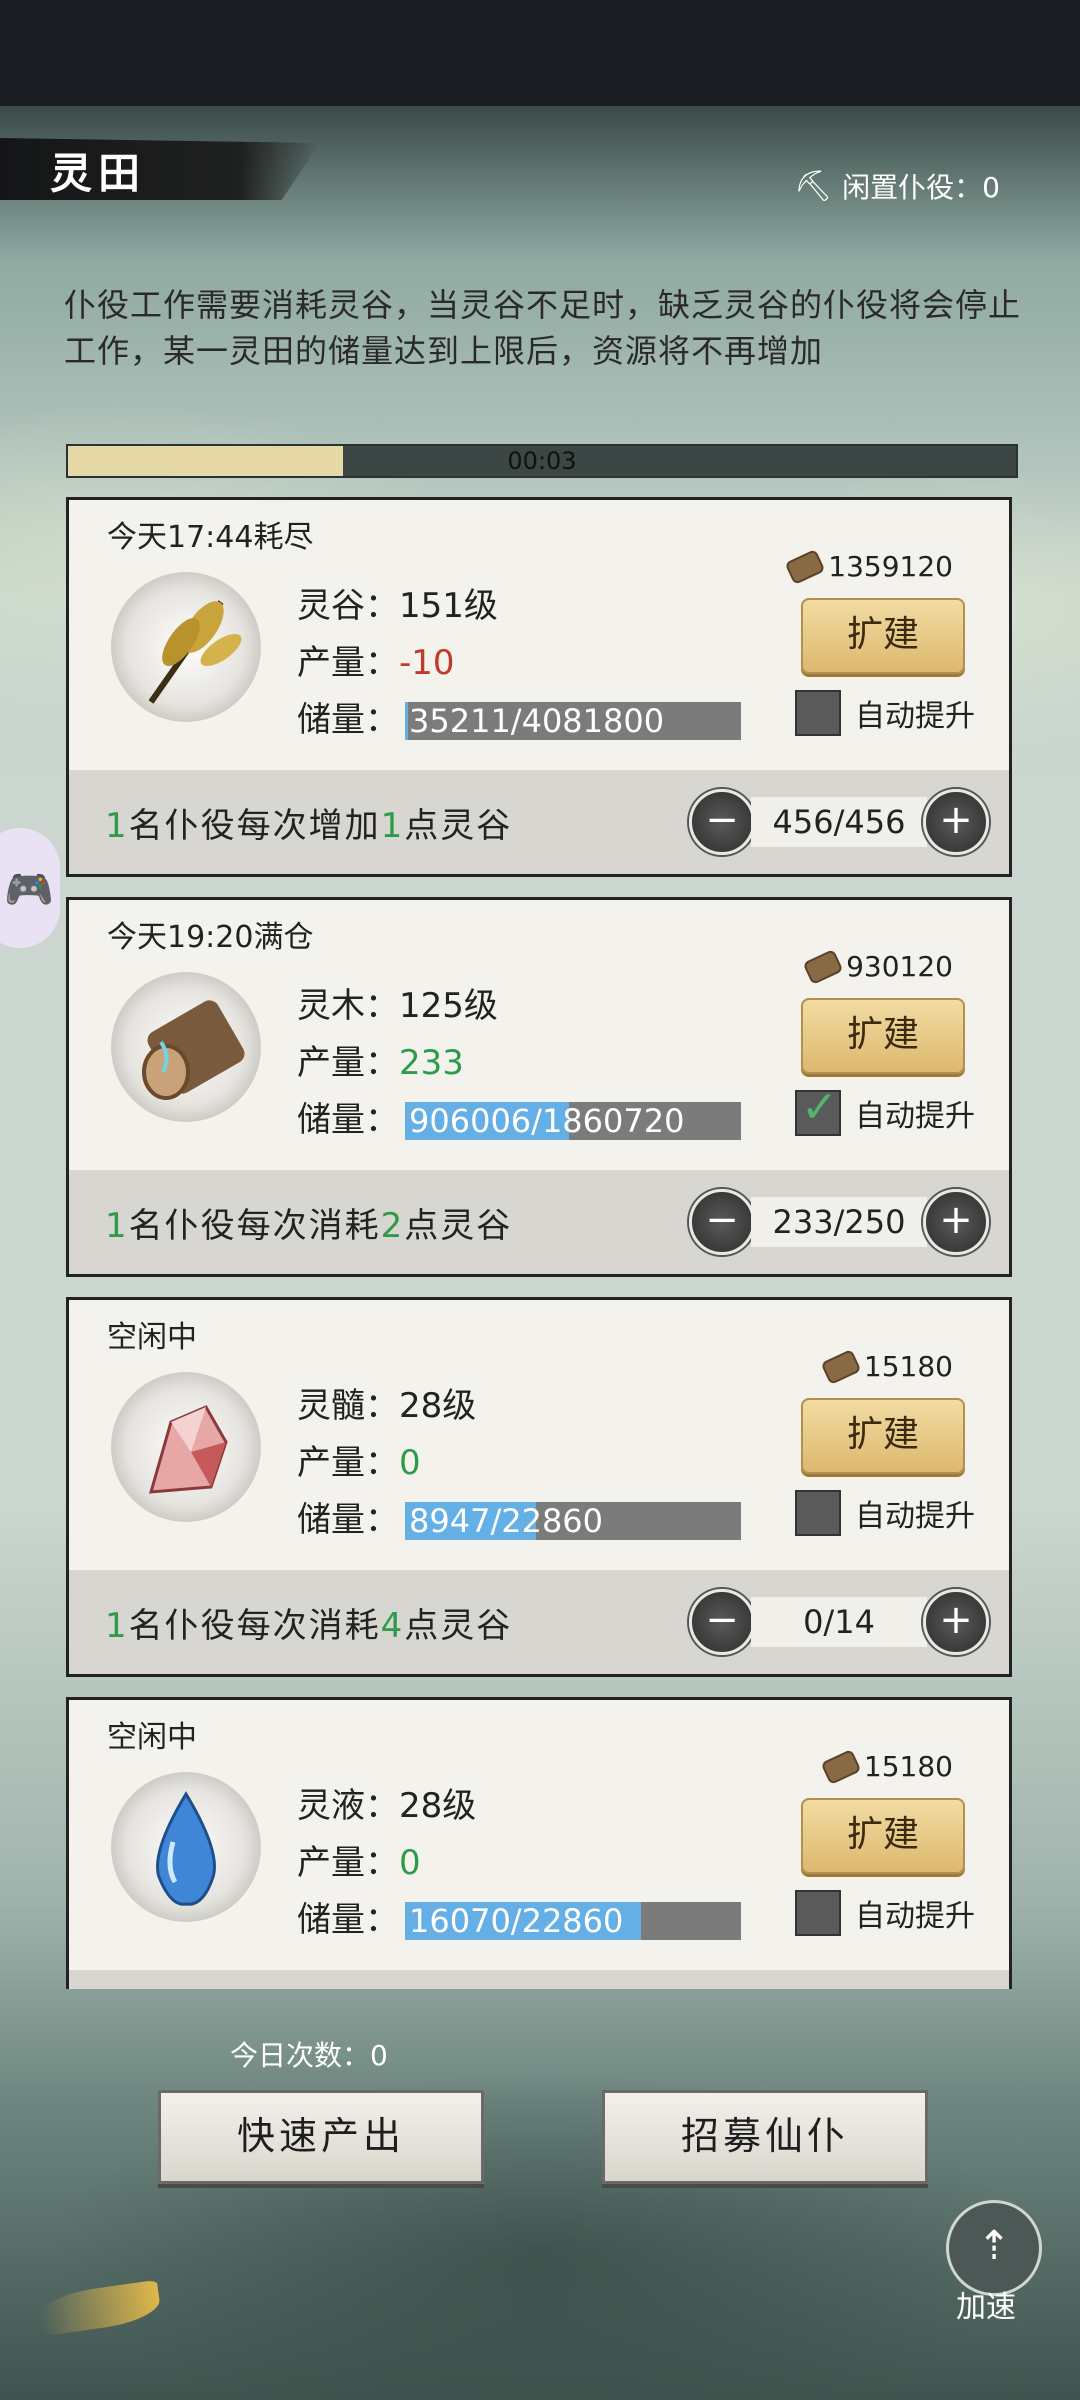 This screenshot has width=1080, height=2400. I want to click on timer-text: 00:03, so click(542, 461).